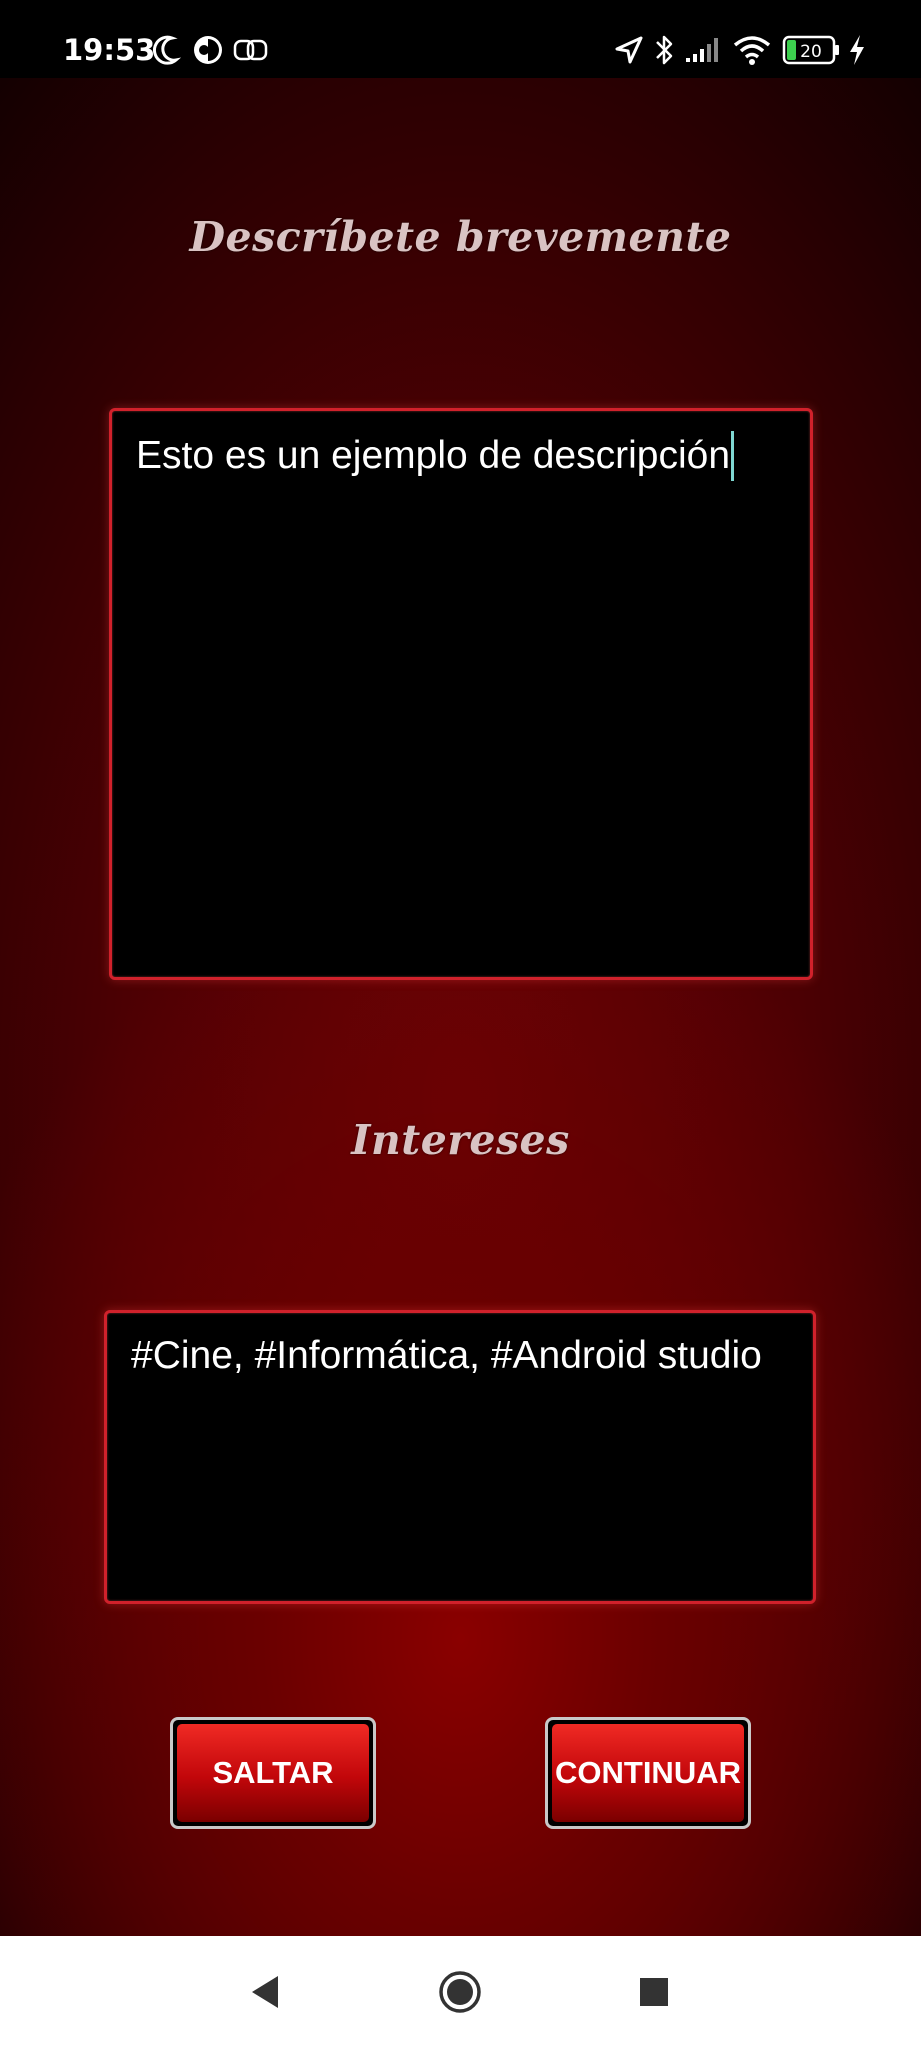  Describe the element at coordinates (460, 39) in the screenshot. I see `status-bar: 19:53 20` at that location.